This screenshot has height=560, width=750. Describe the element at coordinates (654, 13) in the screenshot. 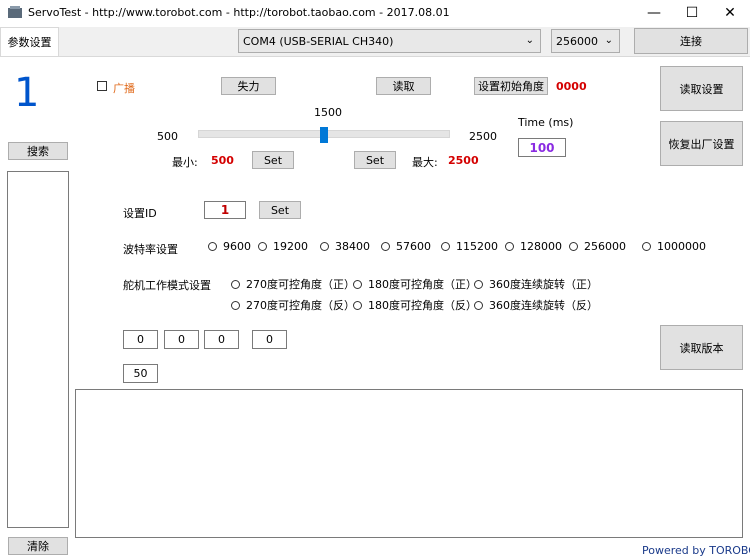

I see `minimize-icon: —` at that location.